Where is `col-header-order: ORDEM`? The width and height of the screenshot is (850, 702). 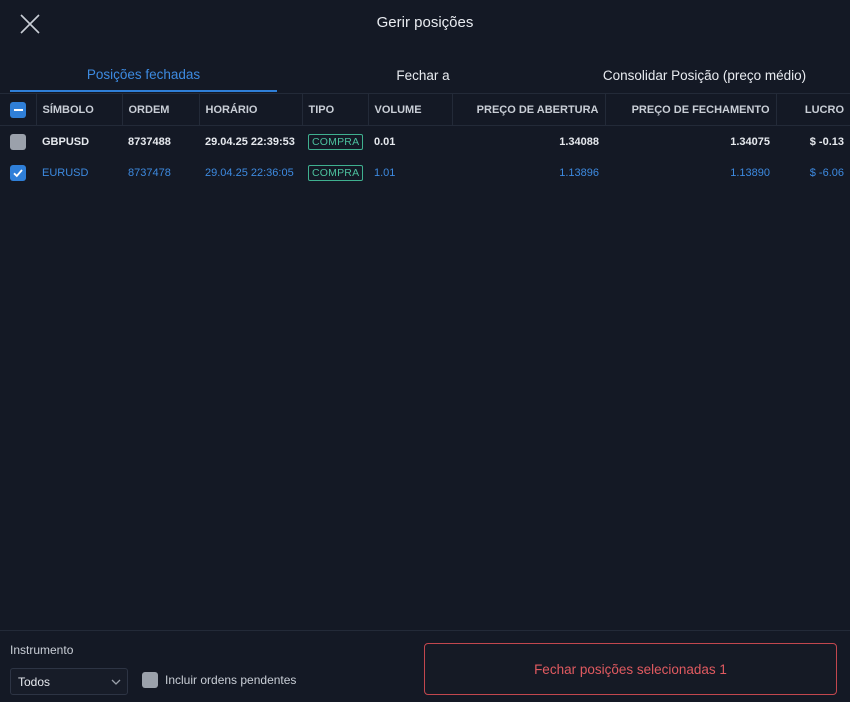
col-header-order: ORDEM is located at coordinates (161, 109).